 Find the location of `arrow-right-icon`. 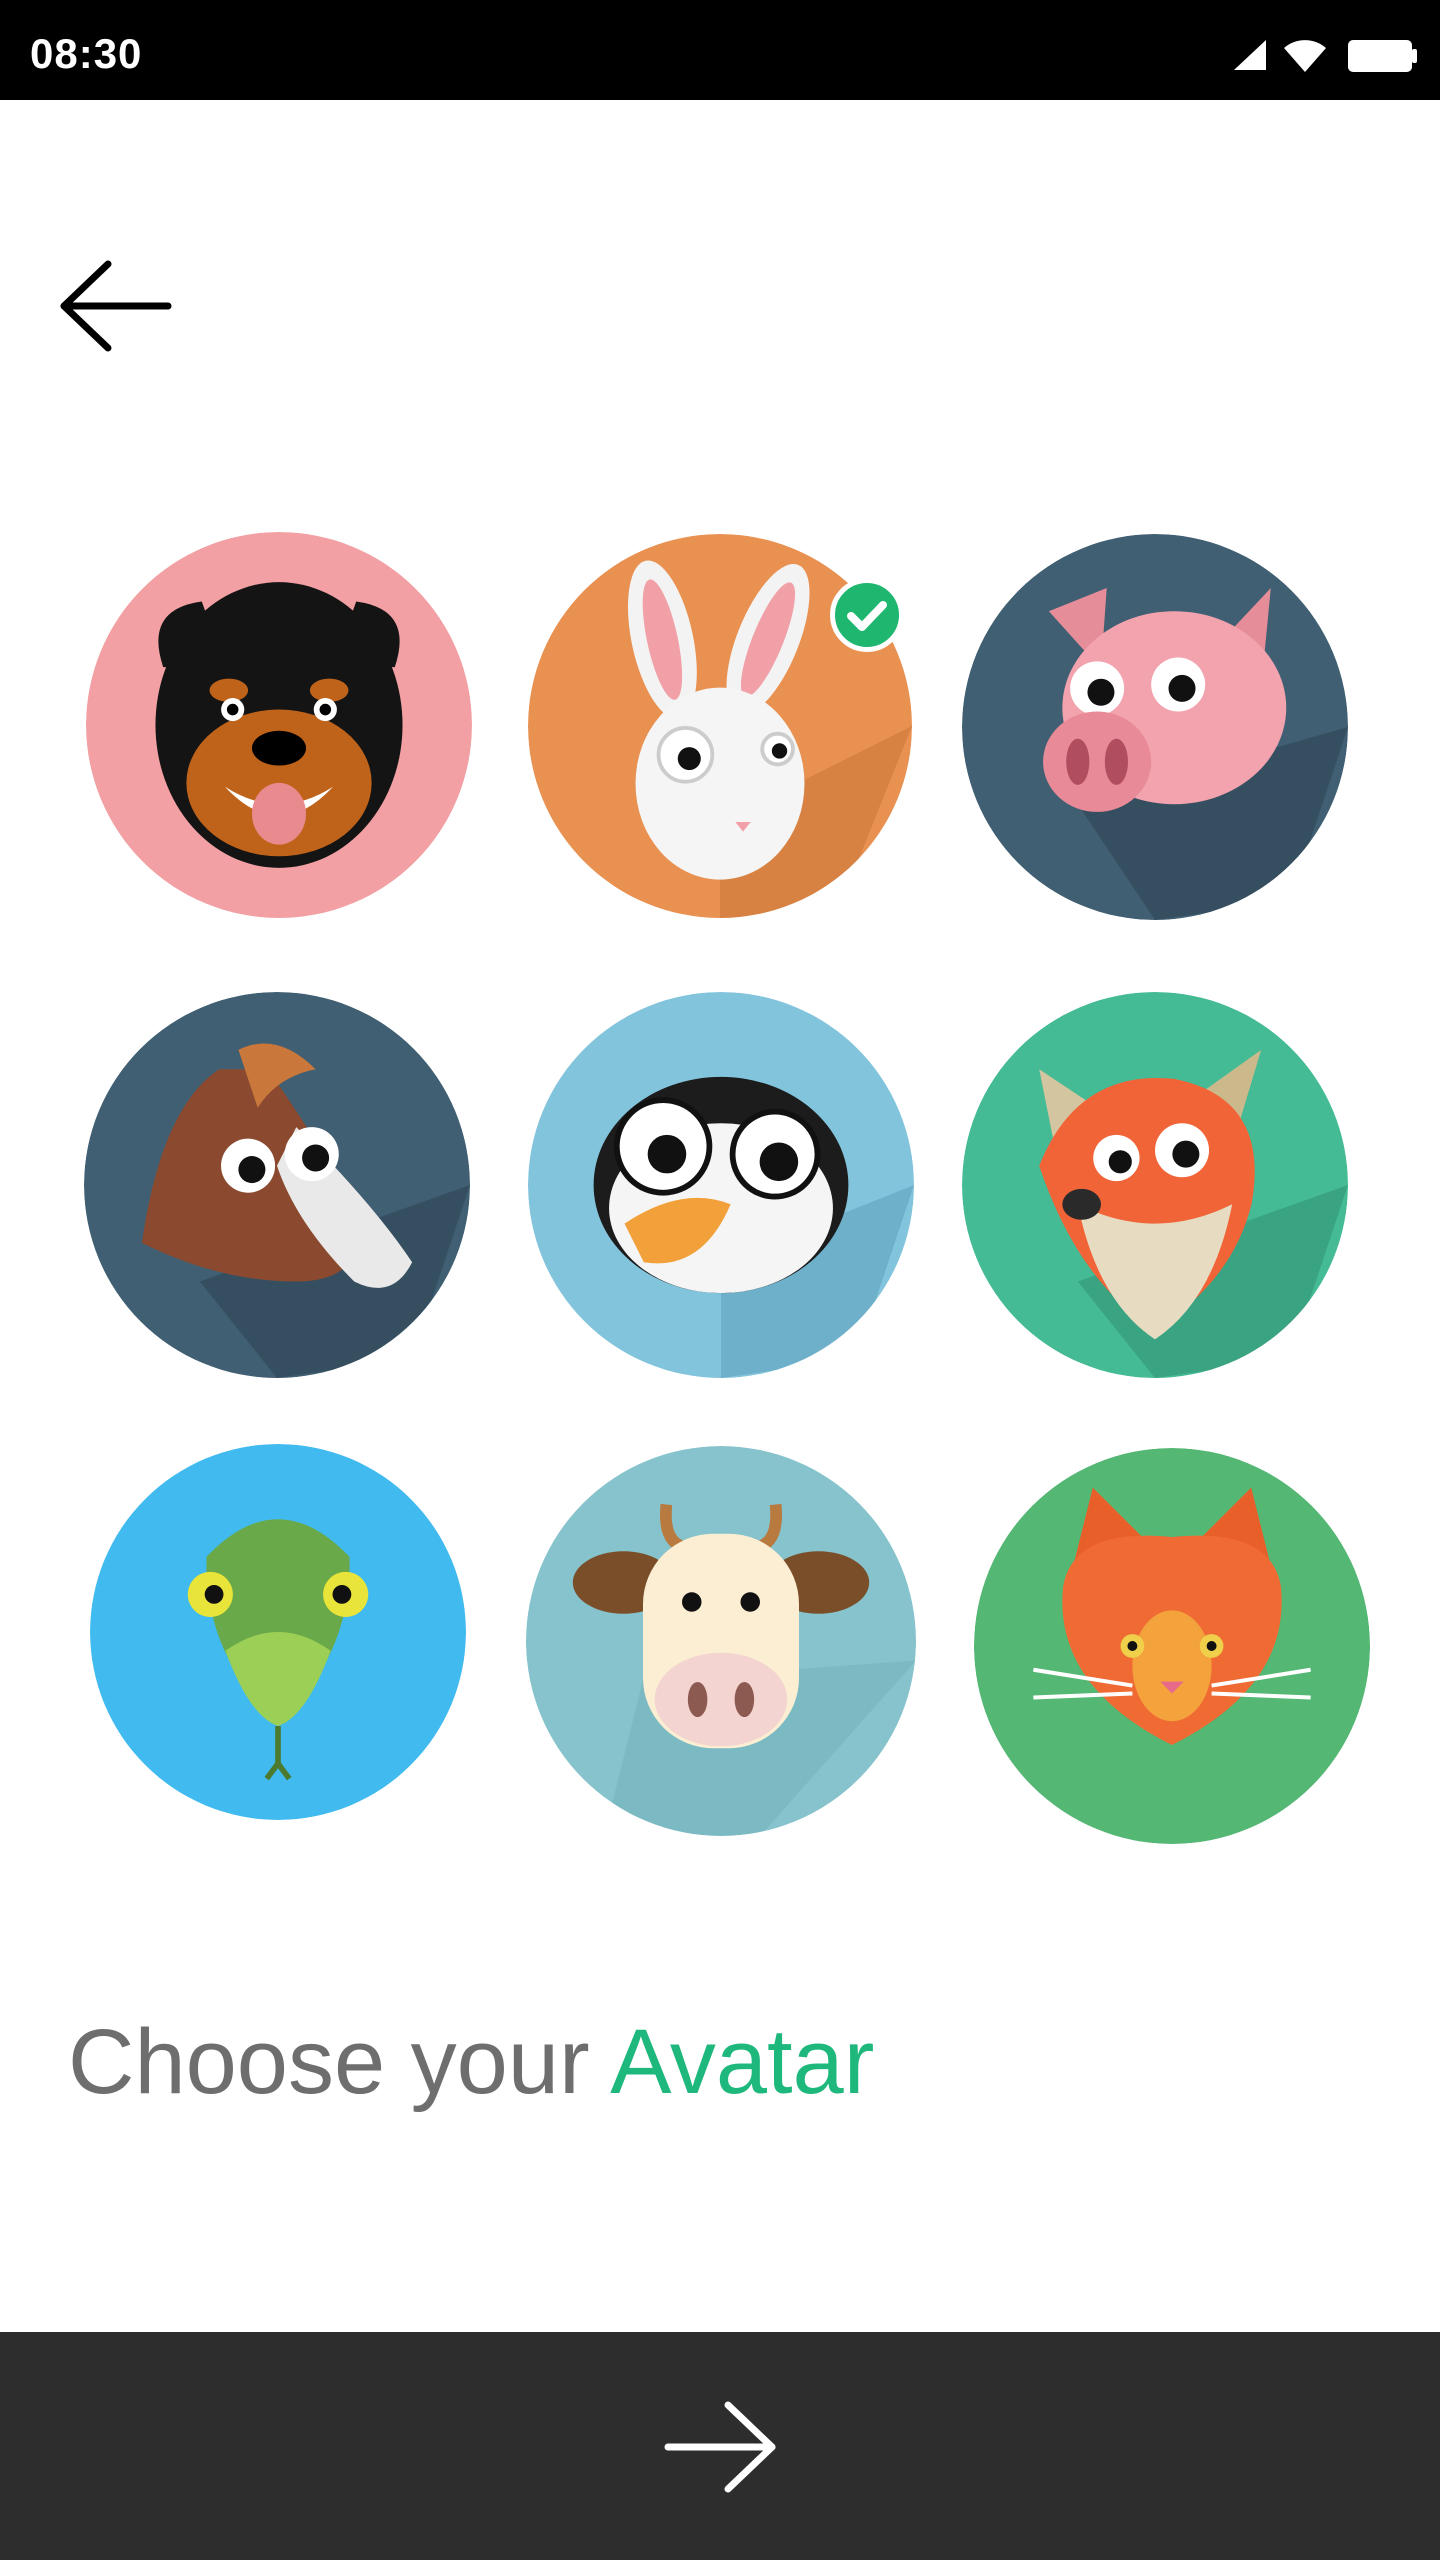

arrow-right-icon is located at coordinates (720, 2447).